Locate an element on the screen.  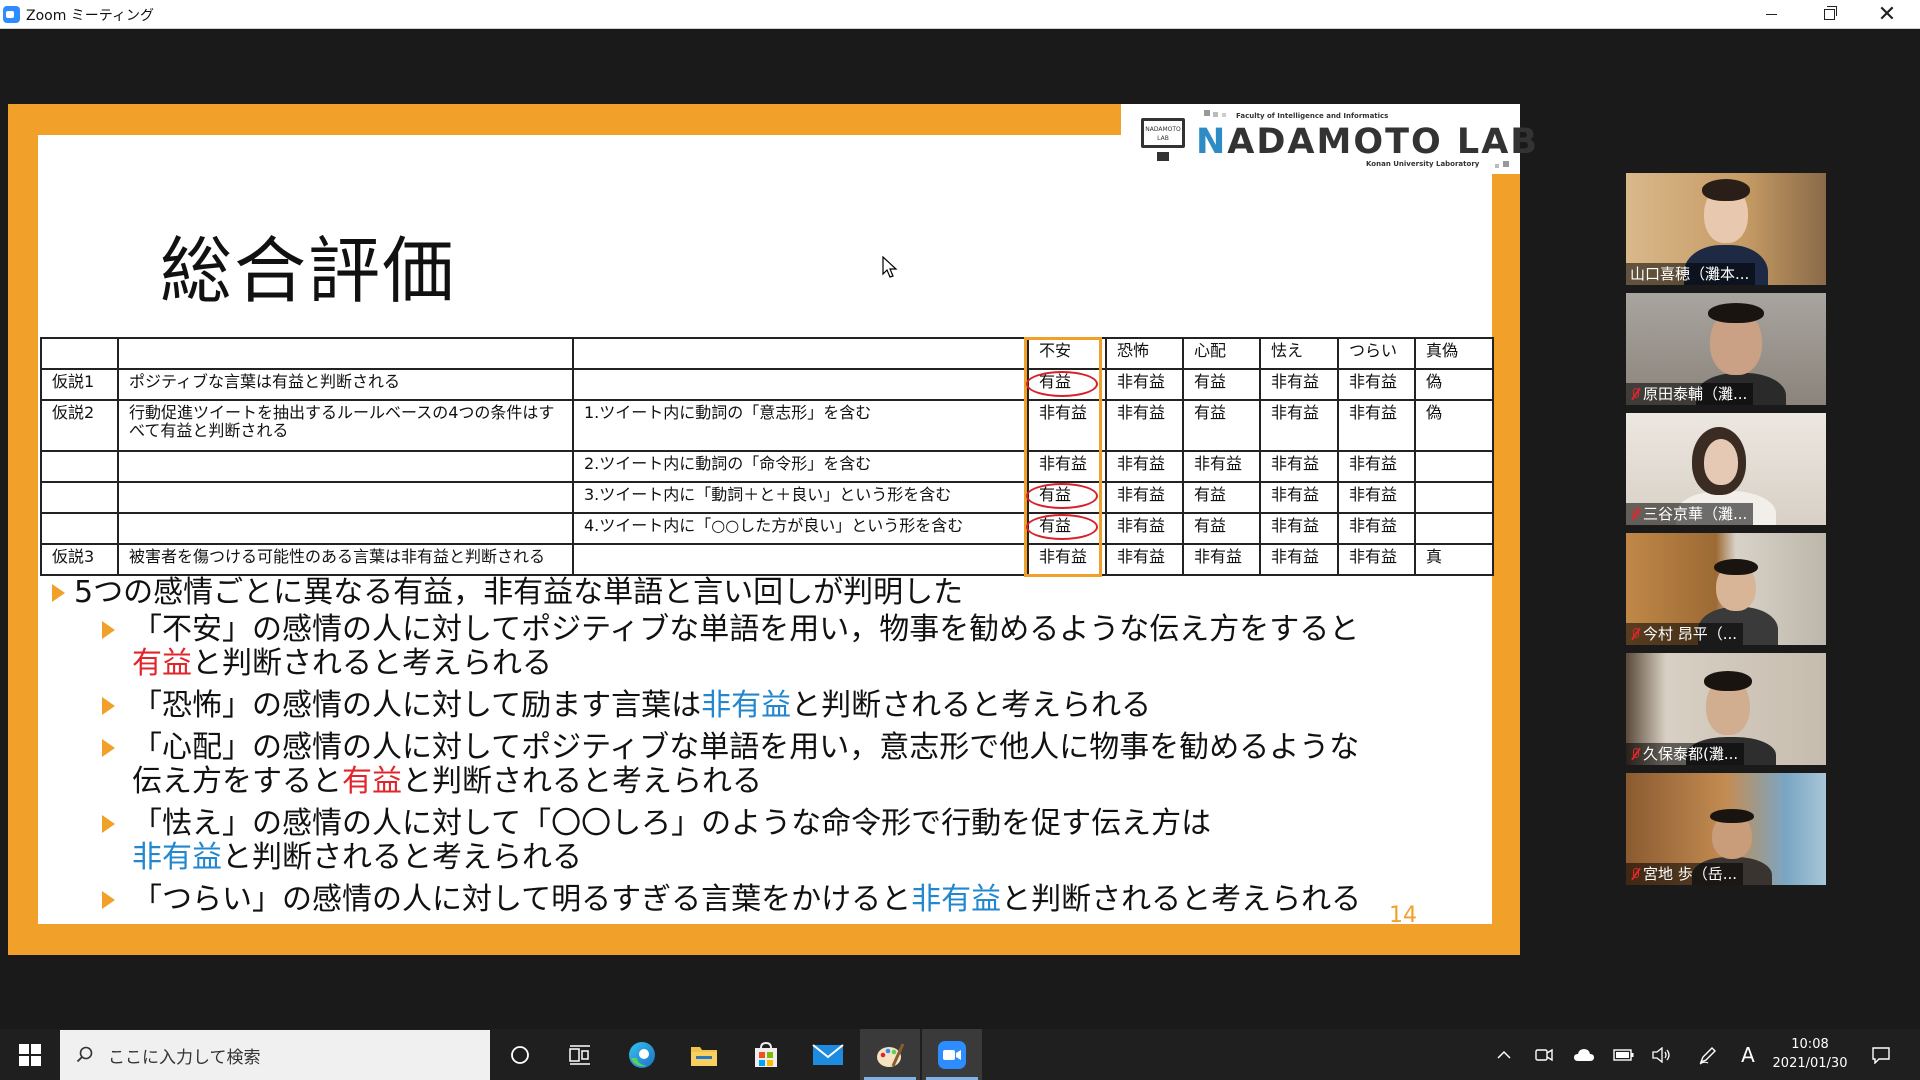
battery-button is located at coordinates (1624, 1054).